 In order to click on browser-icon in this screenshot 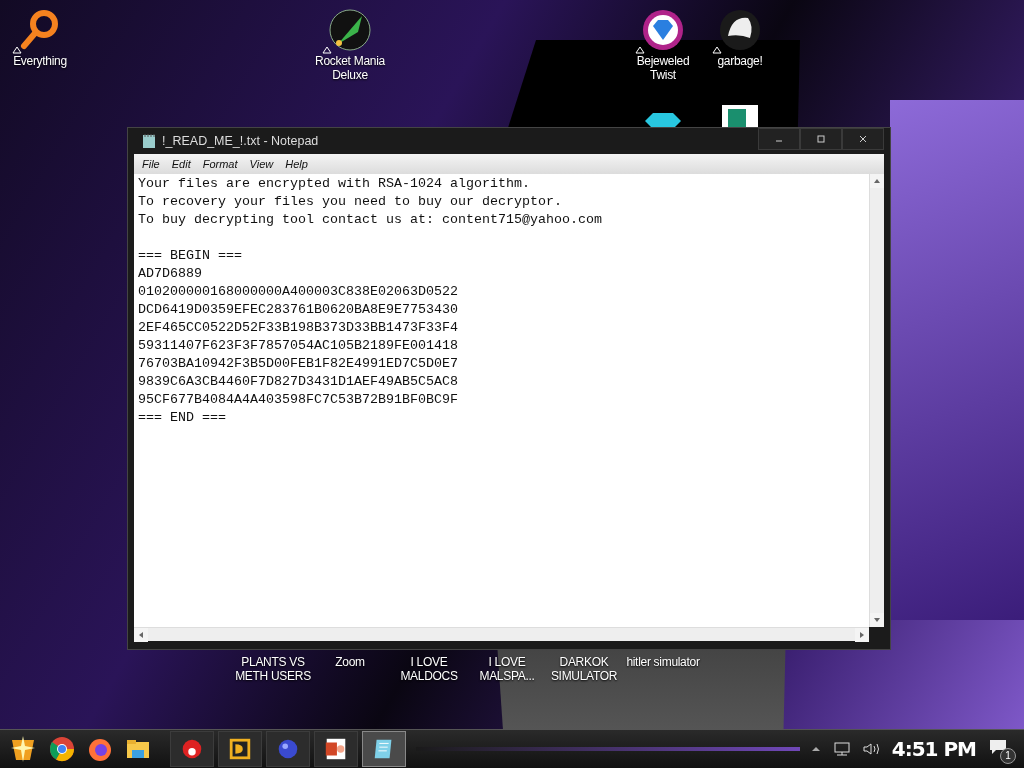, I will do `click(62, 749)`.